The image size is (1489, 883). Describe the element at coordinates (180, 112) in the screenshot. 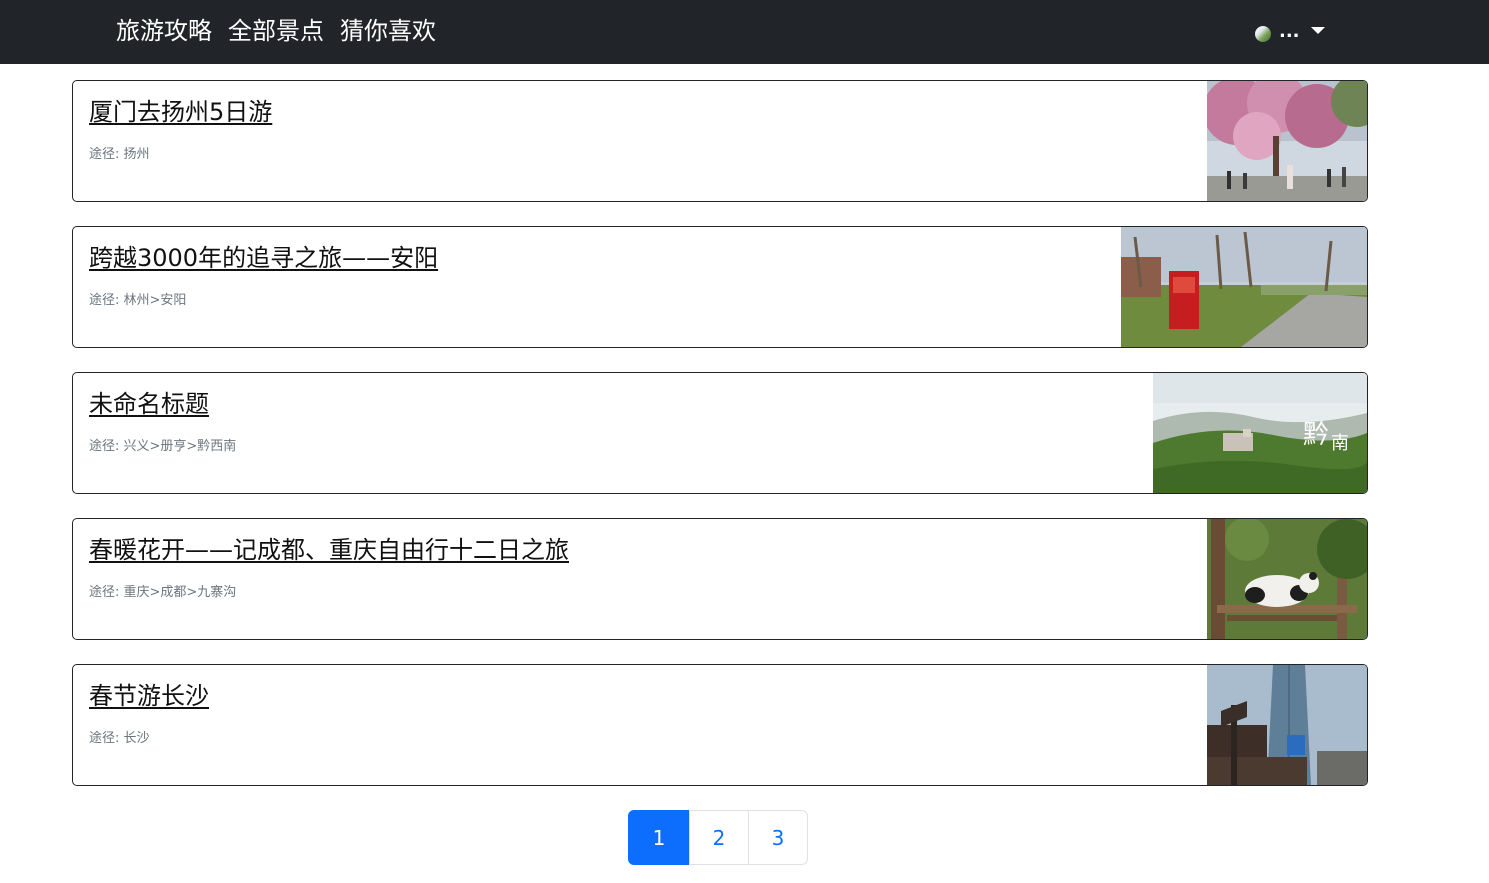

I see `card-title: 厦门去扬州5日游` at that location.